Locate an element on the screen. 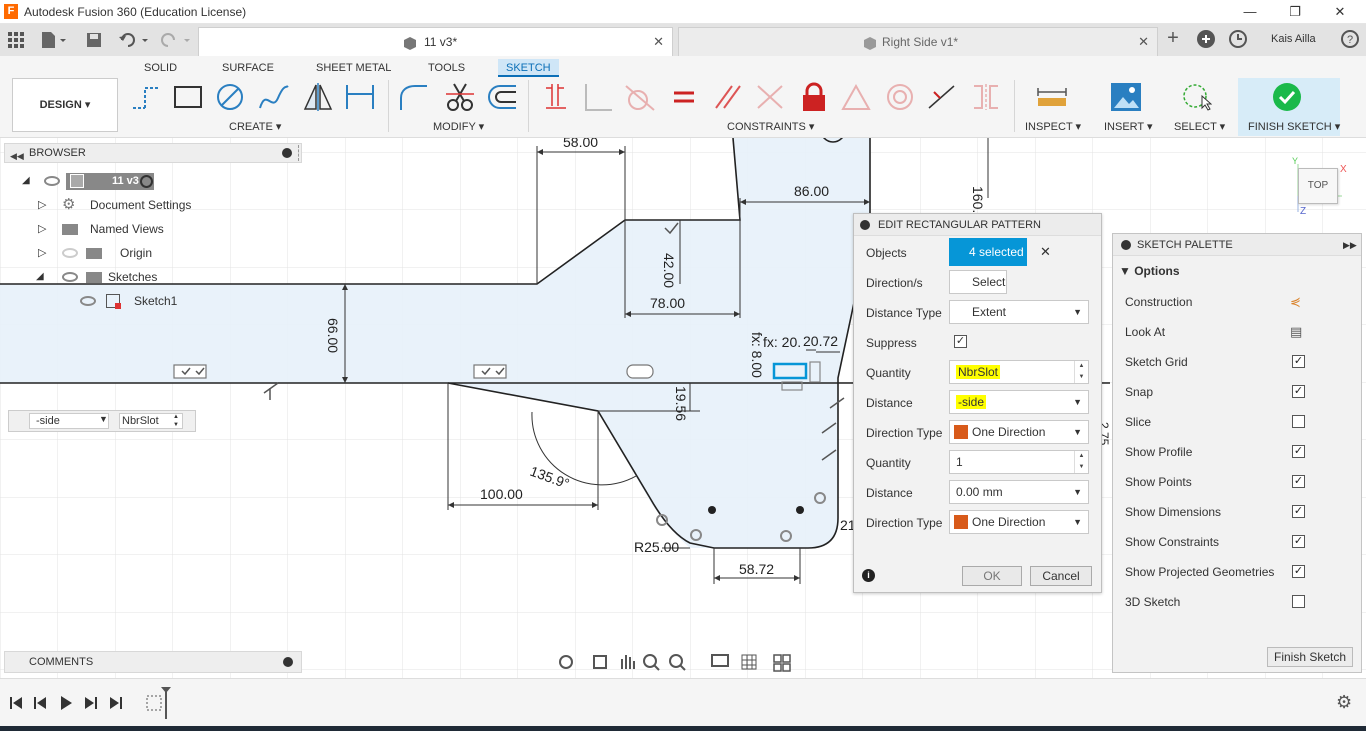  new-tab-button: + is located at coordinates (1173, 38).